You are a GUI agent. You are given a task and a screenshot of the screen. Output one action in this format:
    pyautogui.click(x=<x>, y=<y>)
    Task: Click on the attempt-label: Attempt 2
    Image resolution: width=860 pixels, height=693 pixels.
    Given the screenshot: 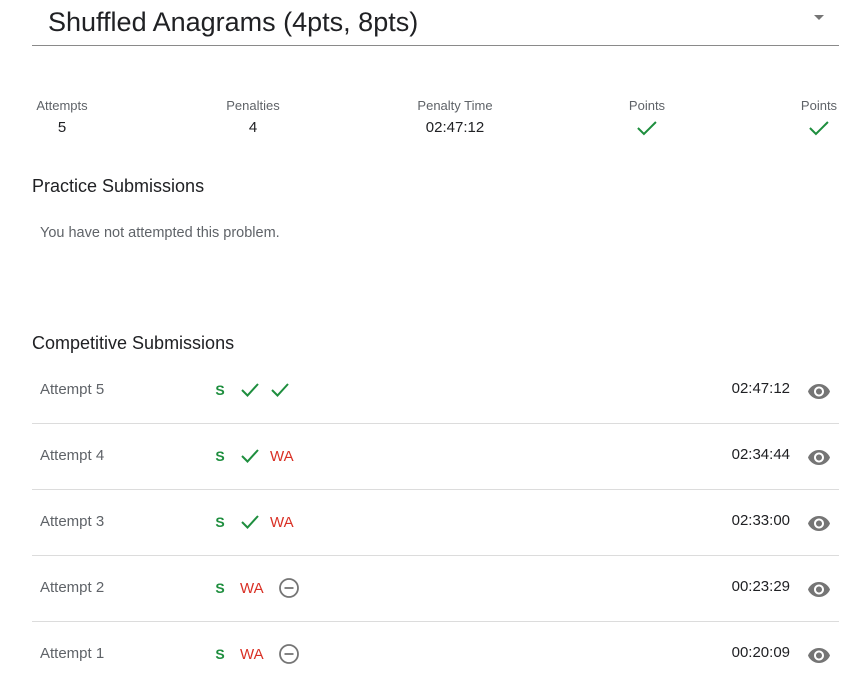 What is the action you would take?
    pyautogui.click(x=72, y=587)
    